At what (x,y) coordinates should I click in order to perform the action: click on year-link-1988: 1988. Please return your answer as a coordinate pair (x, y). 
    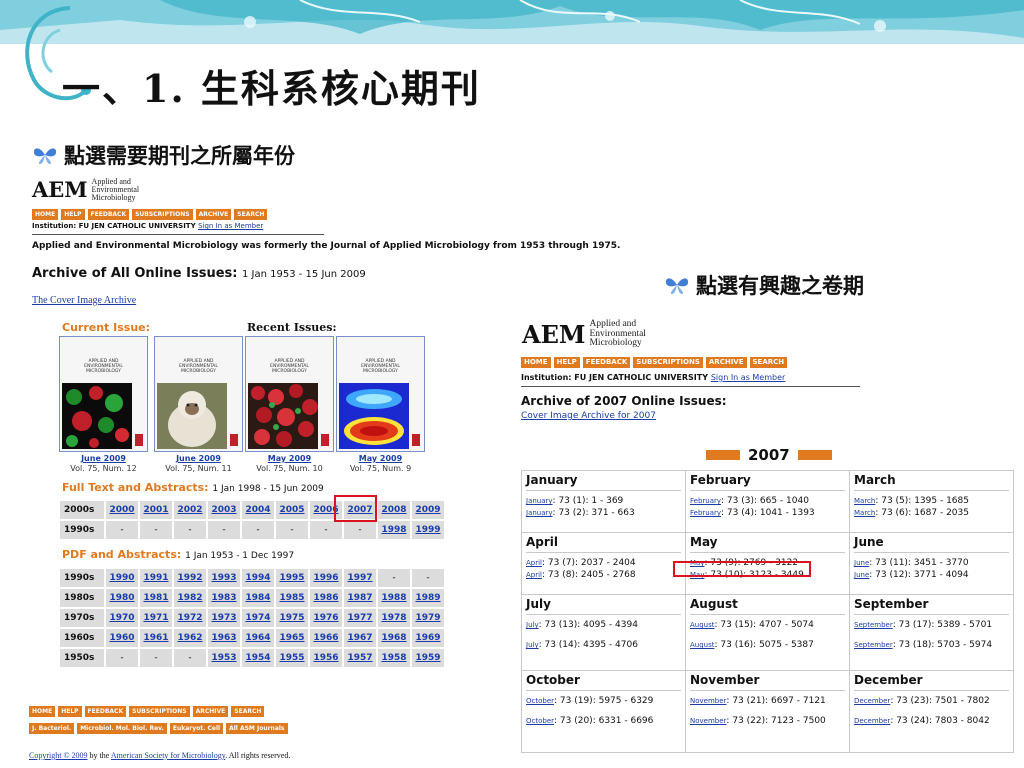
    Looking at the image, I should click on (393, 598).